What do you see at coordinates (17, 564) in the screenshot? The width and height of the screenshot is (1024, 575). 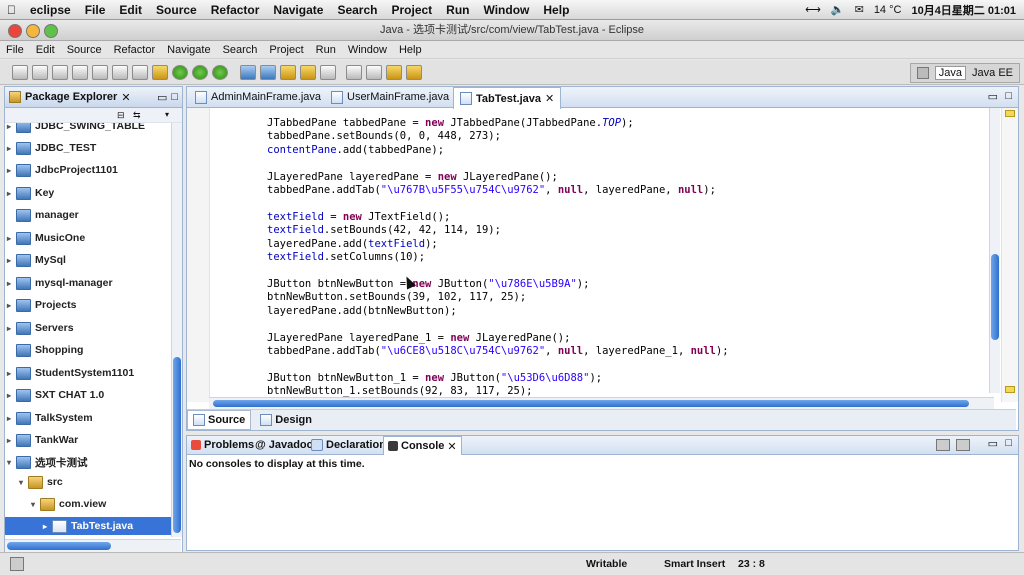 I see `status-left-icon` at bounding box center [17, 564].